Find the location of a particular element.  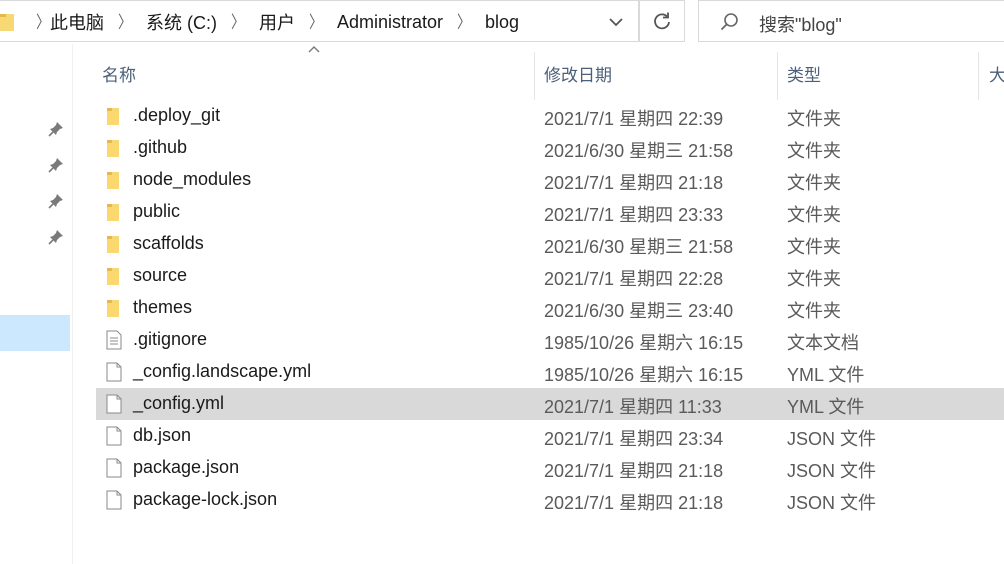

file-row: scaffolds 2021/6/30 星期三 21:58 文件夹 is located at coordinates (550, 244).